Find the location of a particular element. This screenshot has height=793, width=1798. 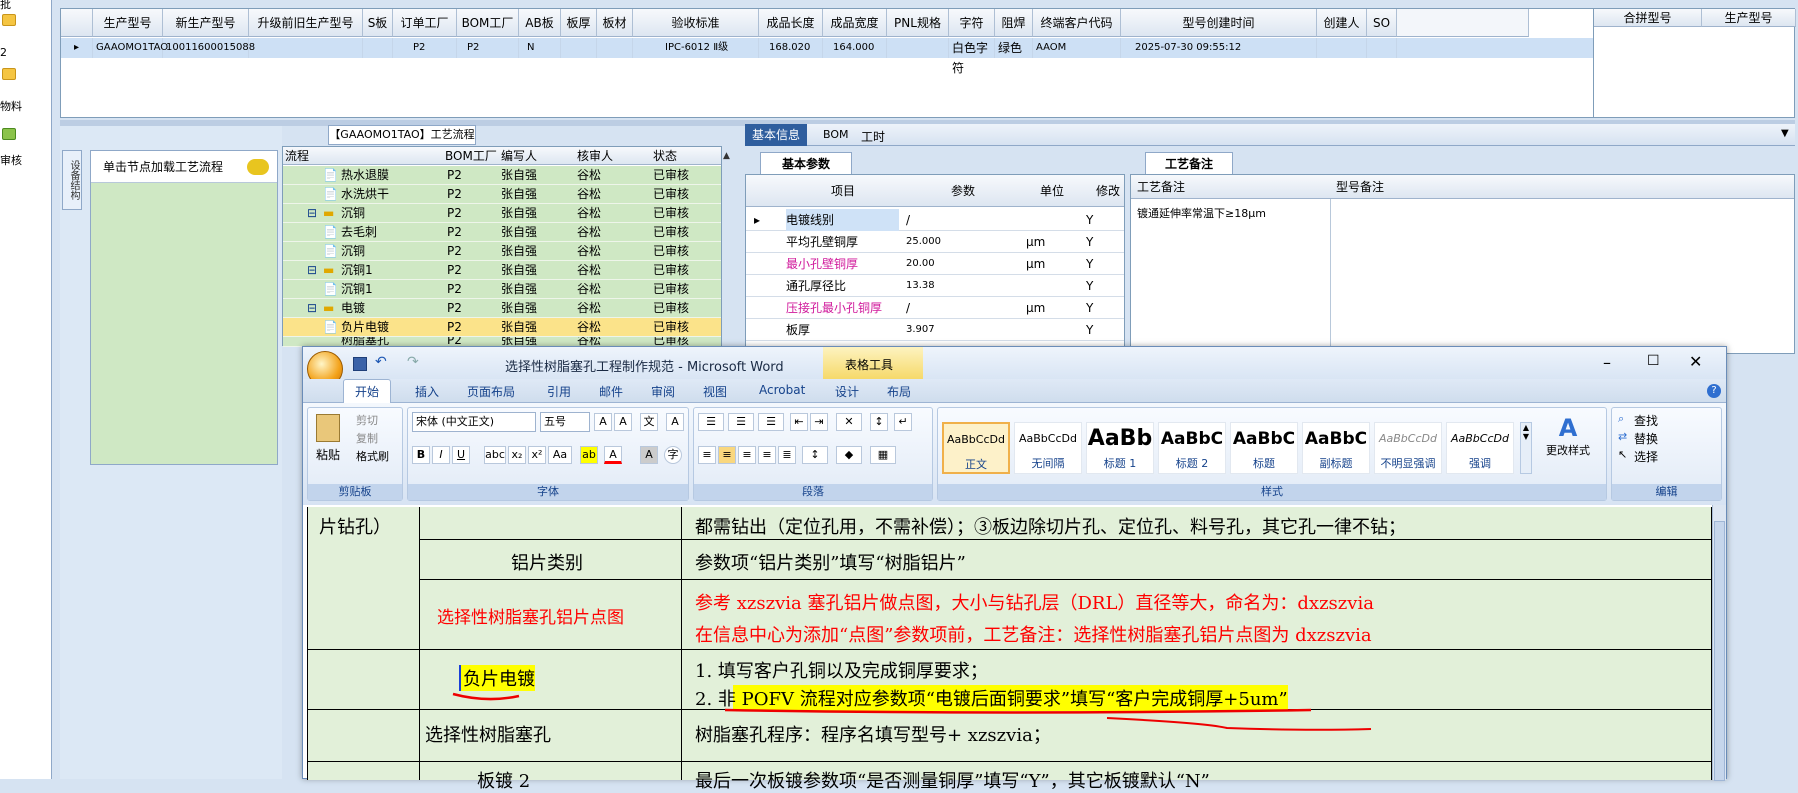

col-header: 型号创建时间 is located at coordinates (1219, 23).